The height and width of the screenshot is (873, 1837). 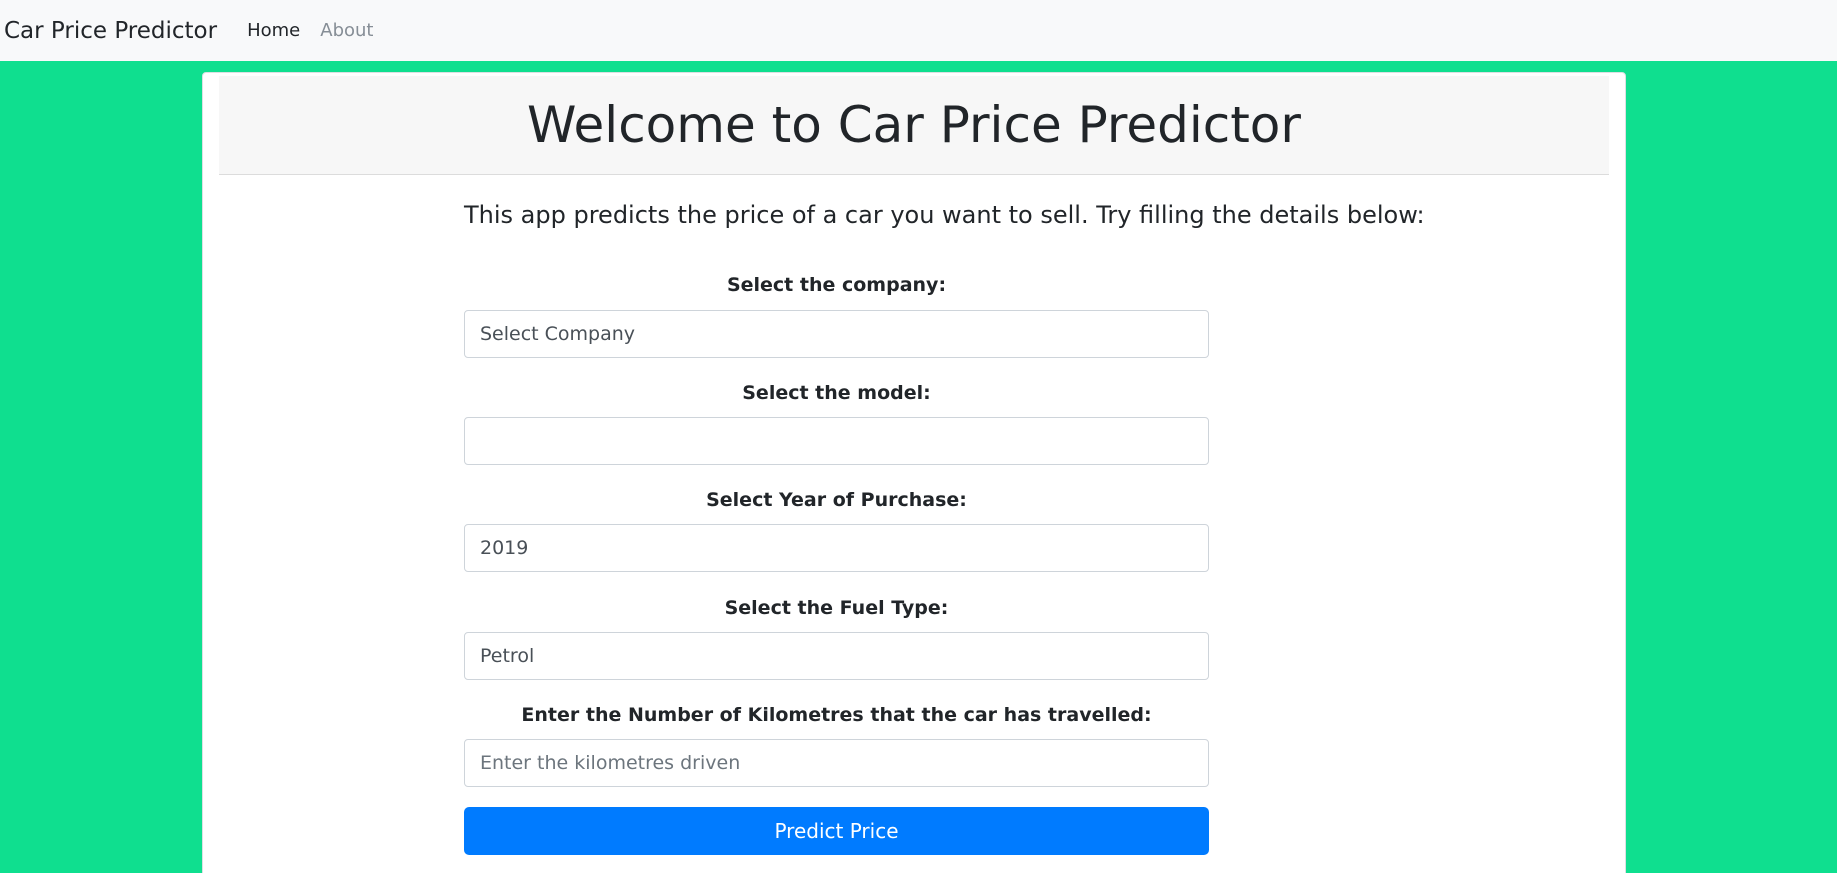 I want to click on year-select: 2019, so click(x=836, y=548).